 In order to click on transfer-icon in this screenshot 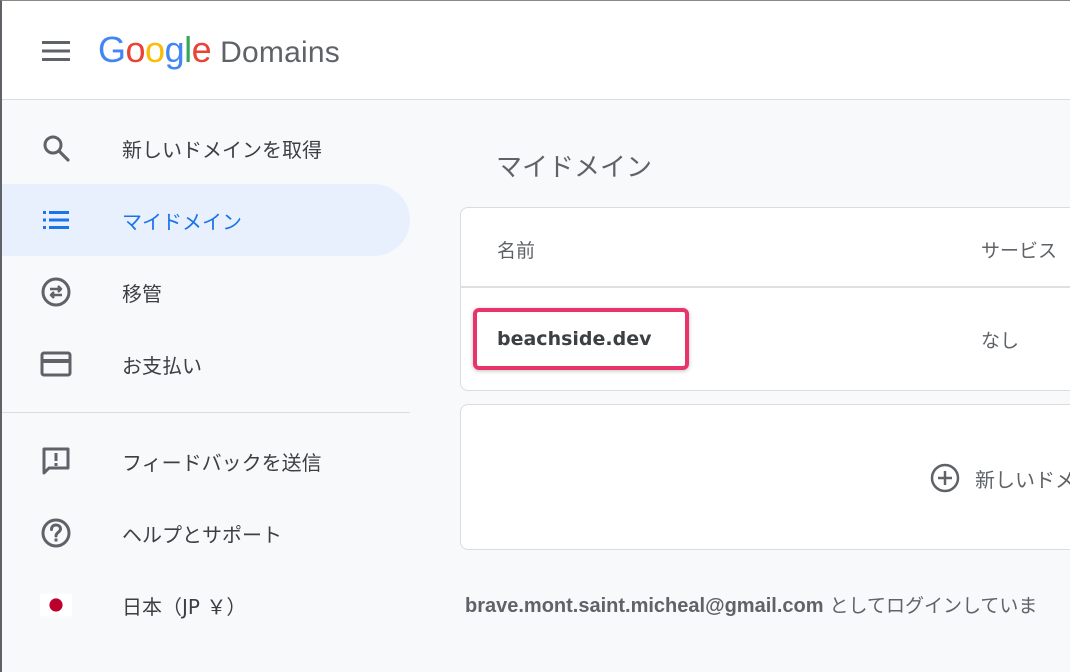, I will do `click(56, 292)`.